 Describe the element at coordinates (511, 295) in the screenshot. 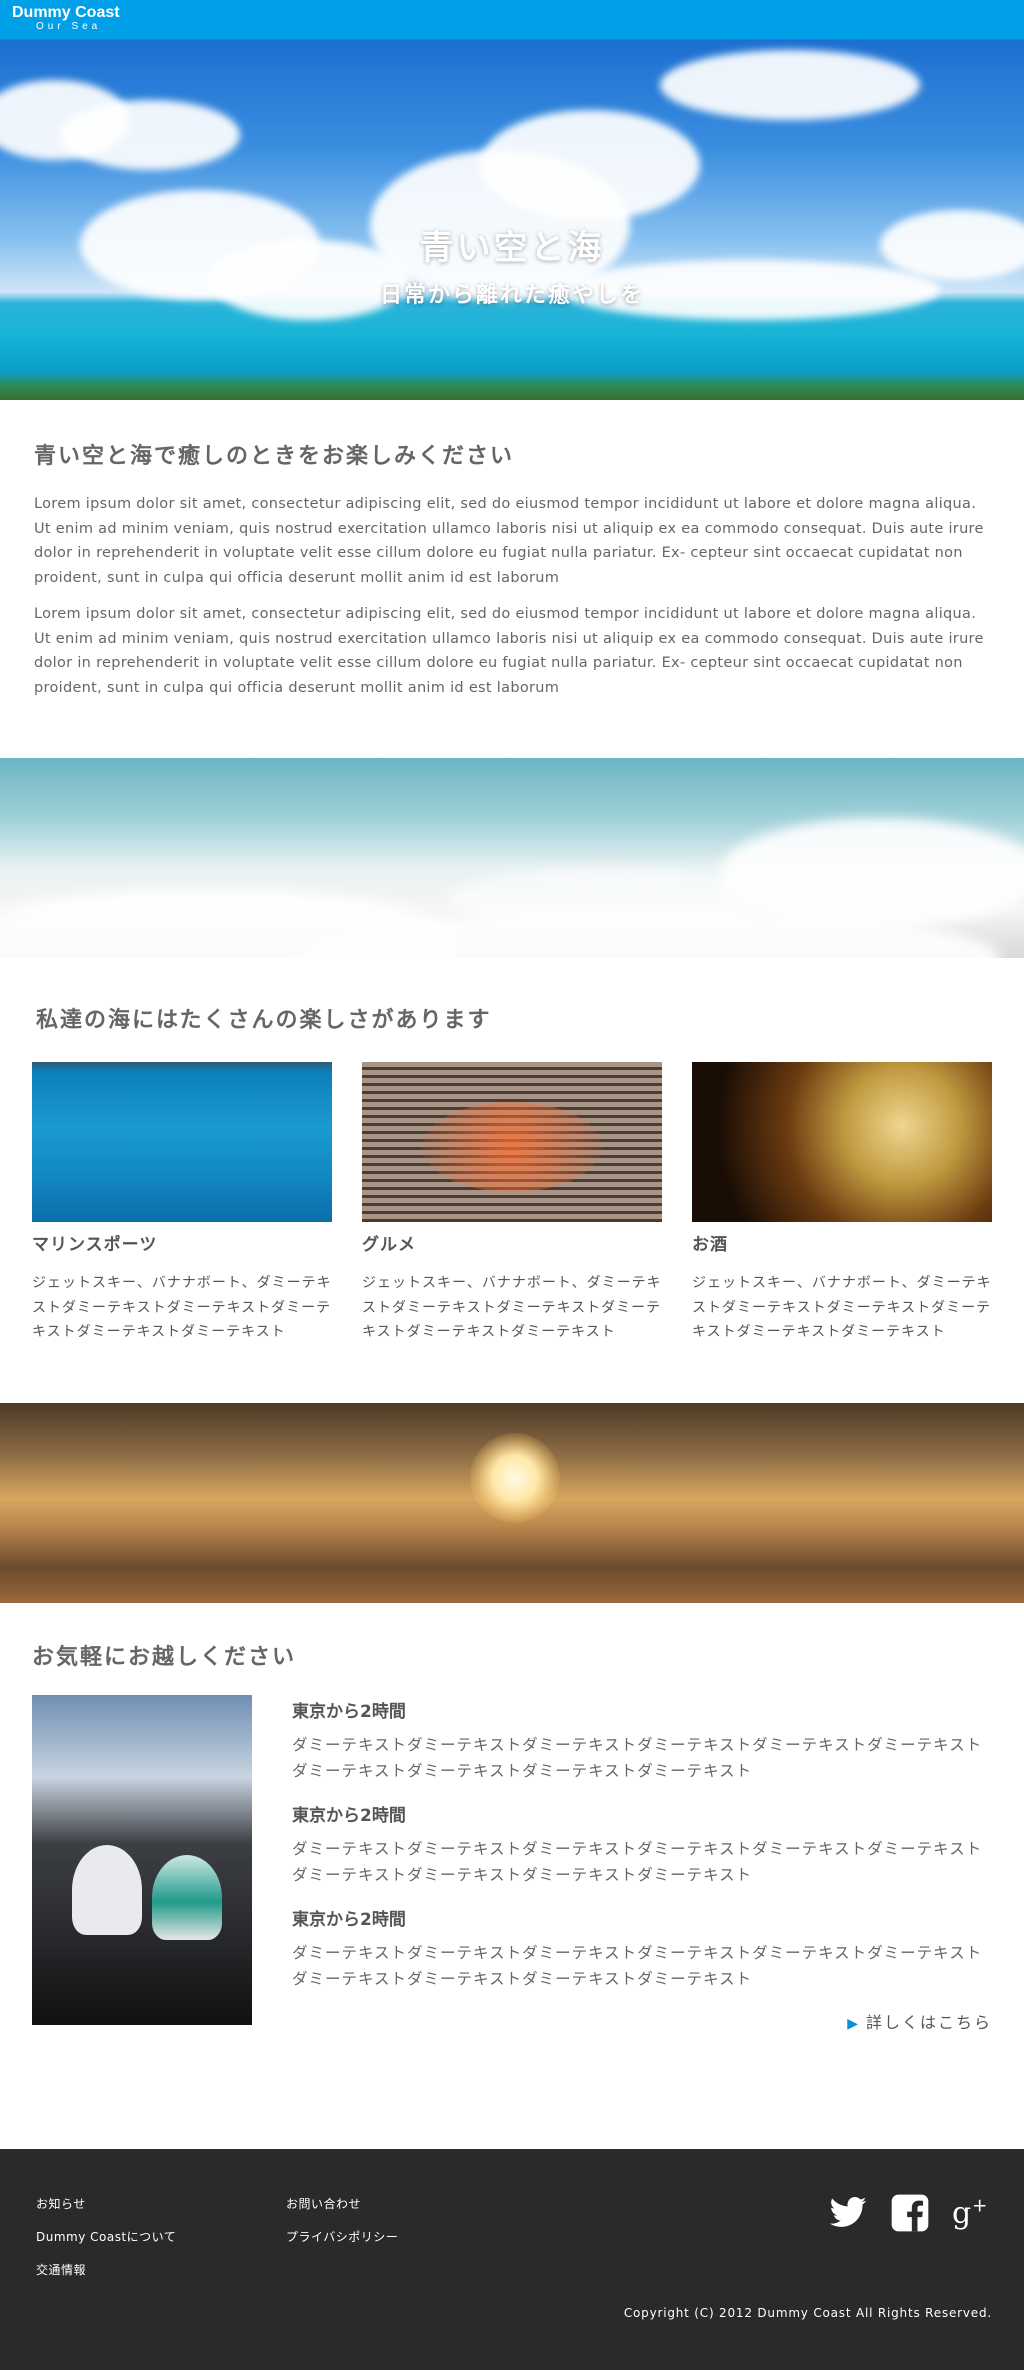

I see `hero-subtitle: 日常から離れた癒やしを` at that location.